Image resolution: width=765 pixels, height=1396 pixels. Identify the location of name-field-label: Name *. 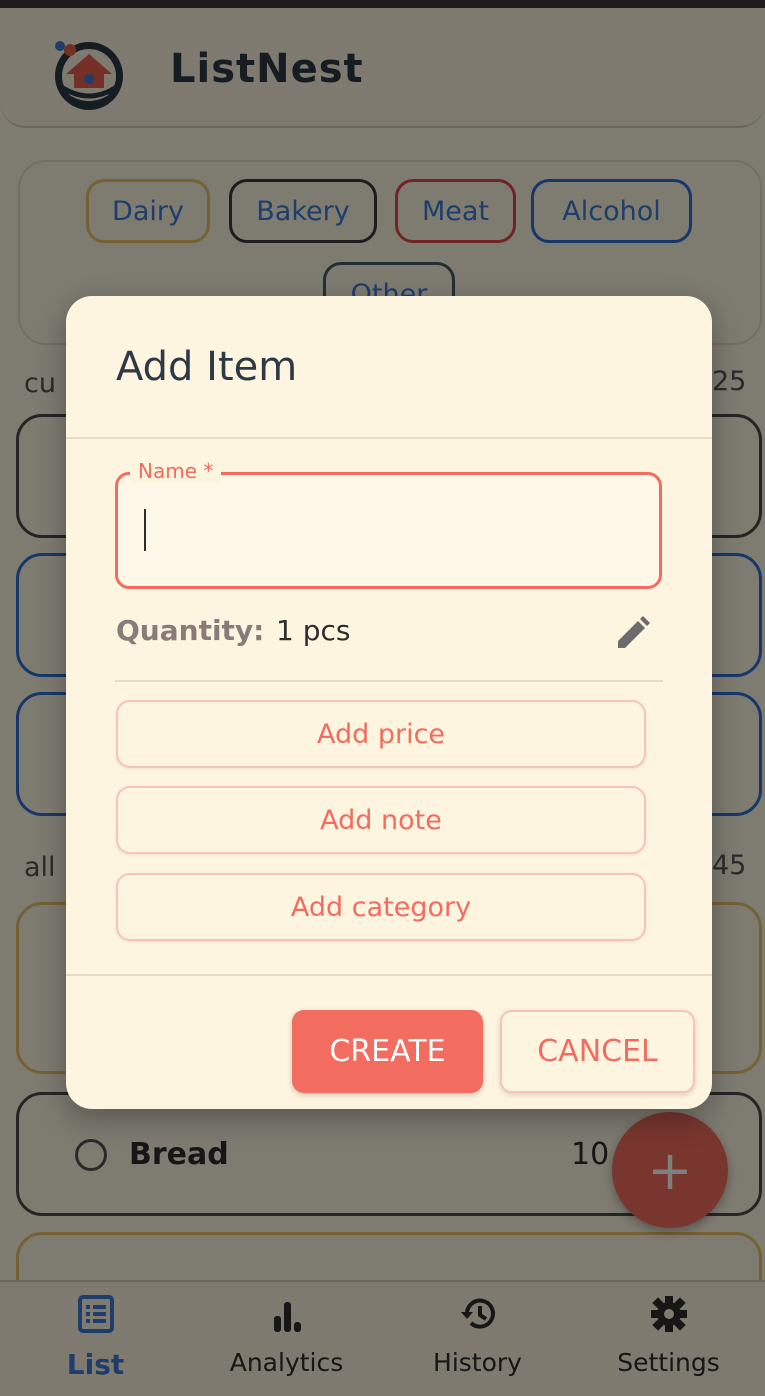
(176, 471).